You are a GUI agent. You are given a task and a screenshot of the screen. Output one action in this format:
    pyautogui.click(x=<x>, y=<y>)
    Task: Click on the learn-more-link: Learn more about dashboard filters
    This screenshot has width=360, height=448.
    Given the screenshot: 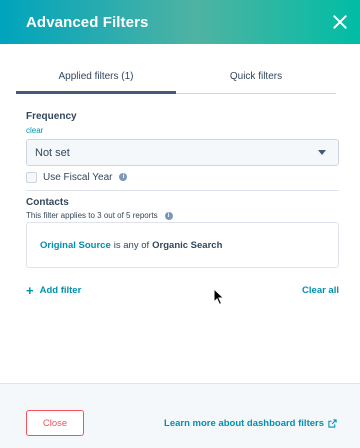 What is the action you would take?
    pyautogui.click(x=250, y=423)
    